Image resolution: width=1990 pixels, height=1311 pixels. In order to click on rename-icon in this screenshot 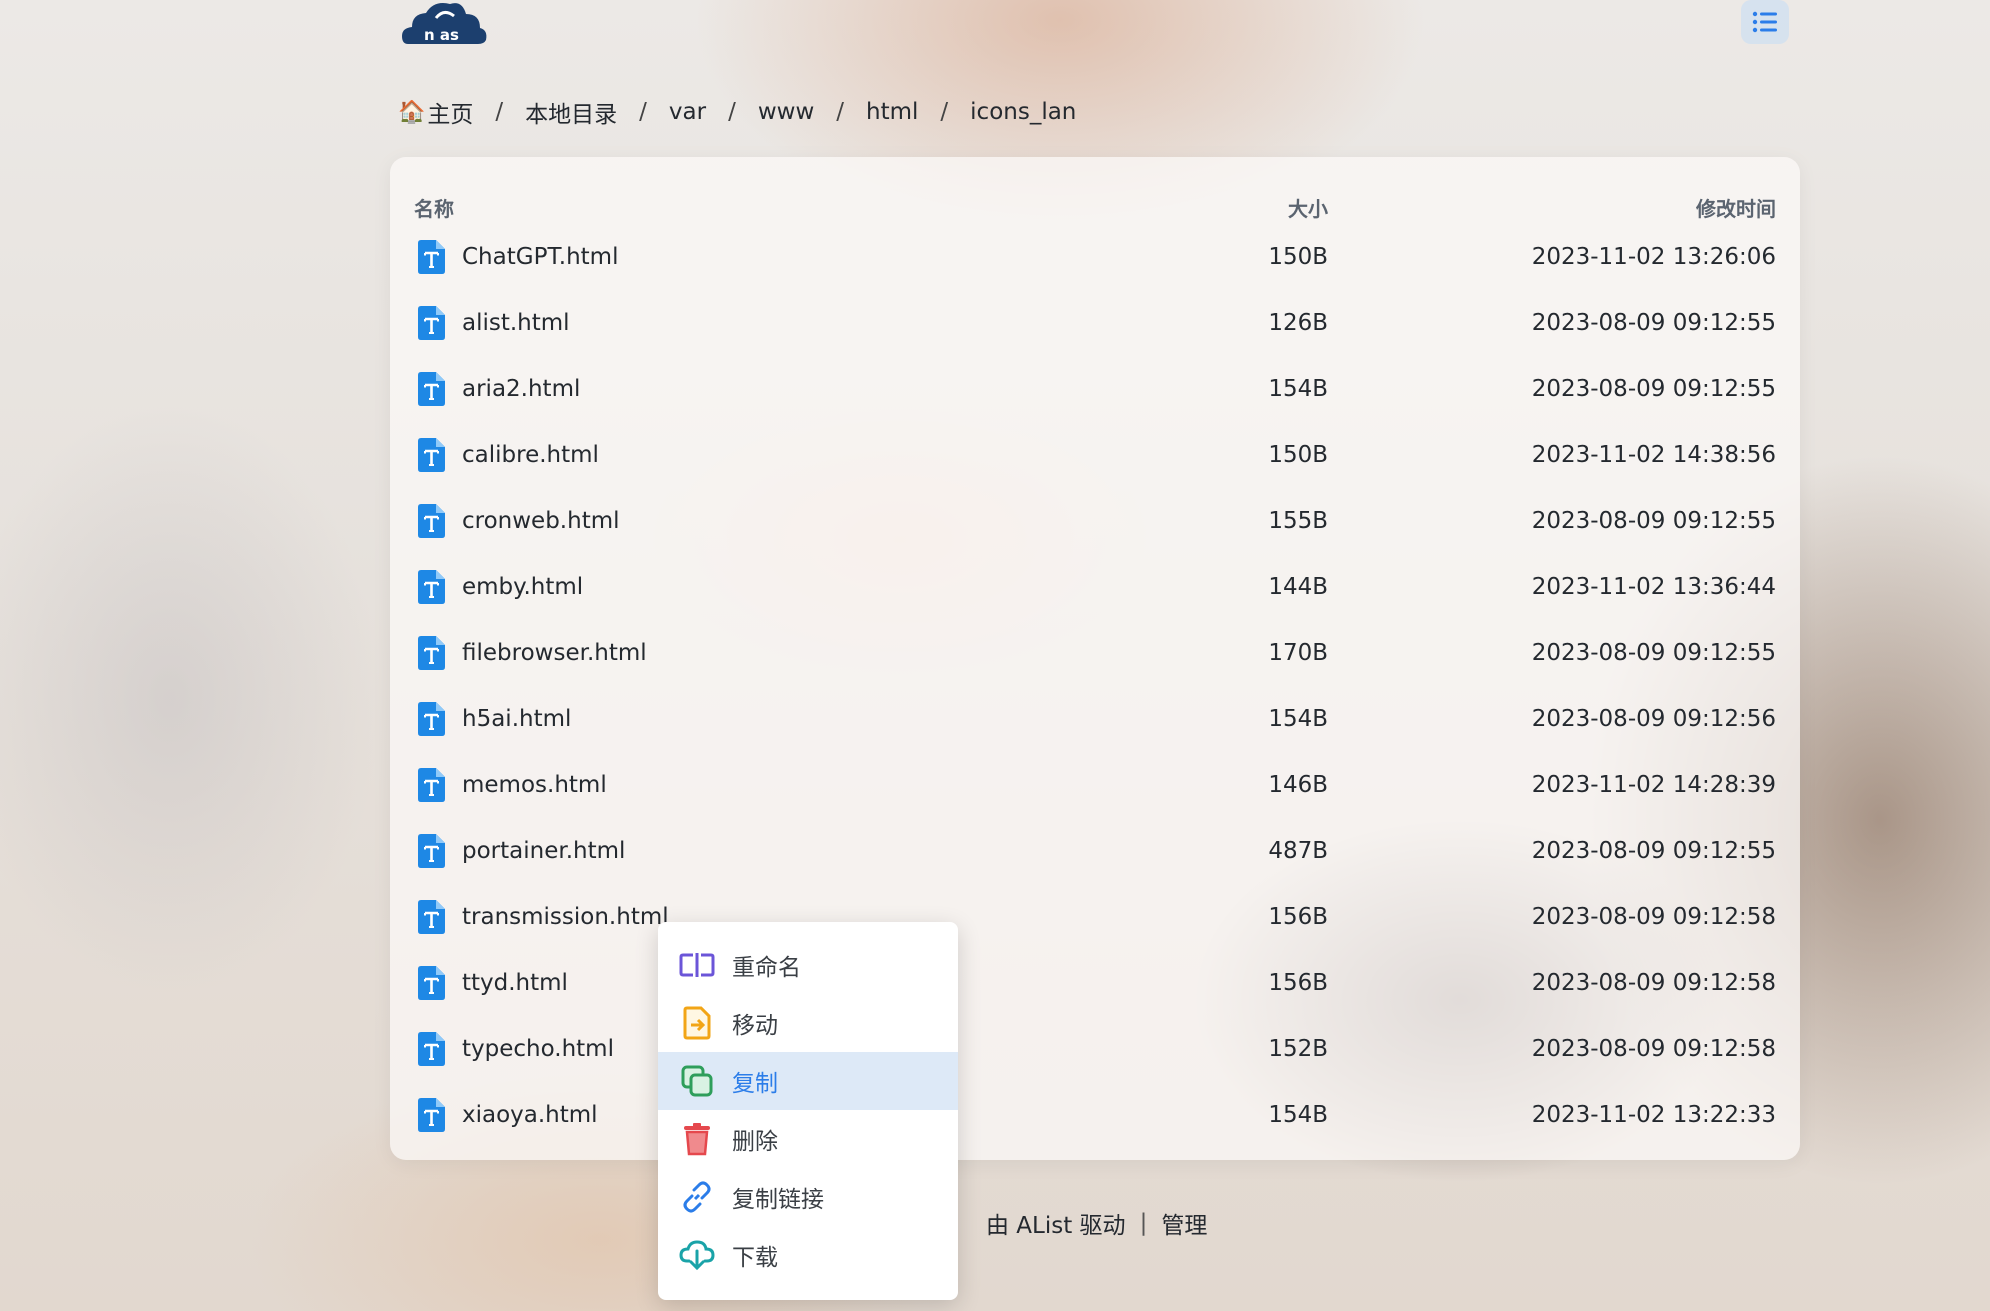, I will do `click(697, 965)`.